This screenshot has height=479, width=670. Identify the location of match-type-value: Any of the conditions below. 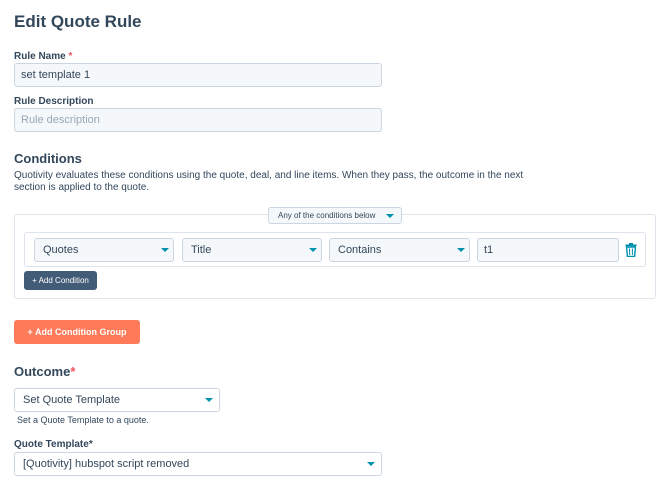
(327, 215).